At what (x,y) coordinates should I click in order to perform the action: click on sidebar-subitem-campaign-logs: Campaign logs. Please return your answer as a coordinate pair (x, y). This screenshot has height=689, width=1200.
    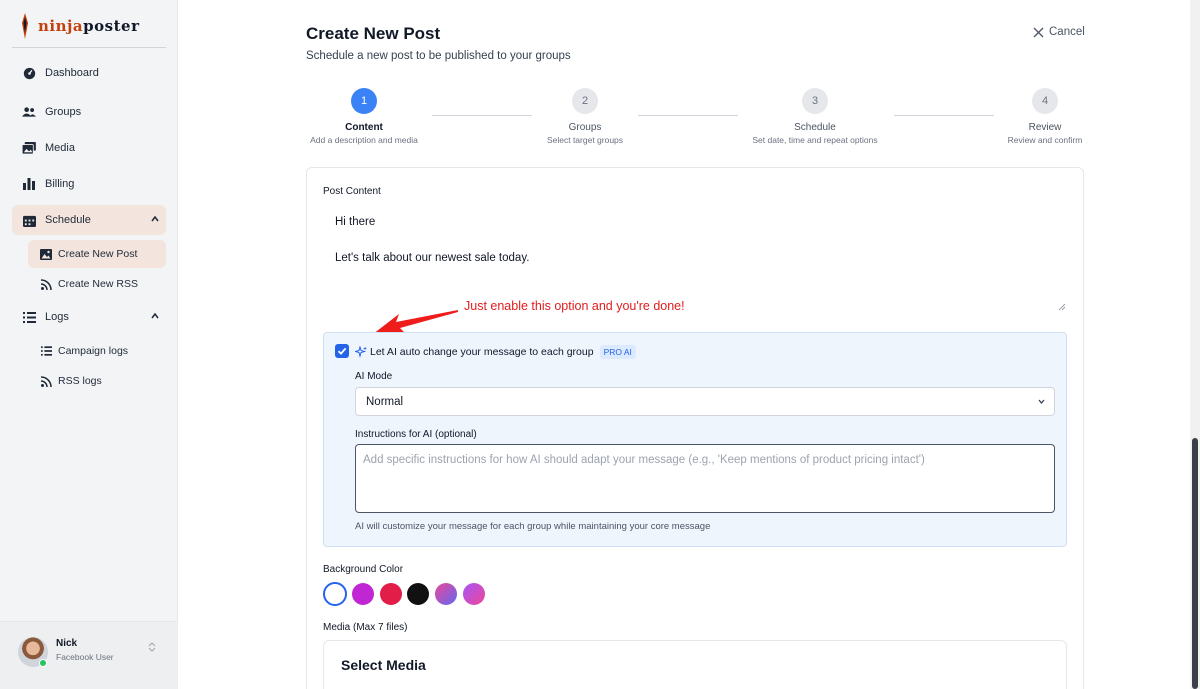
    Looking at the image, I should click on (97, 351).